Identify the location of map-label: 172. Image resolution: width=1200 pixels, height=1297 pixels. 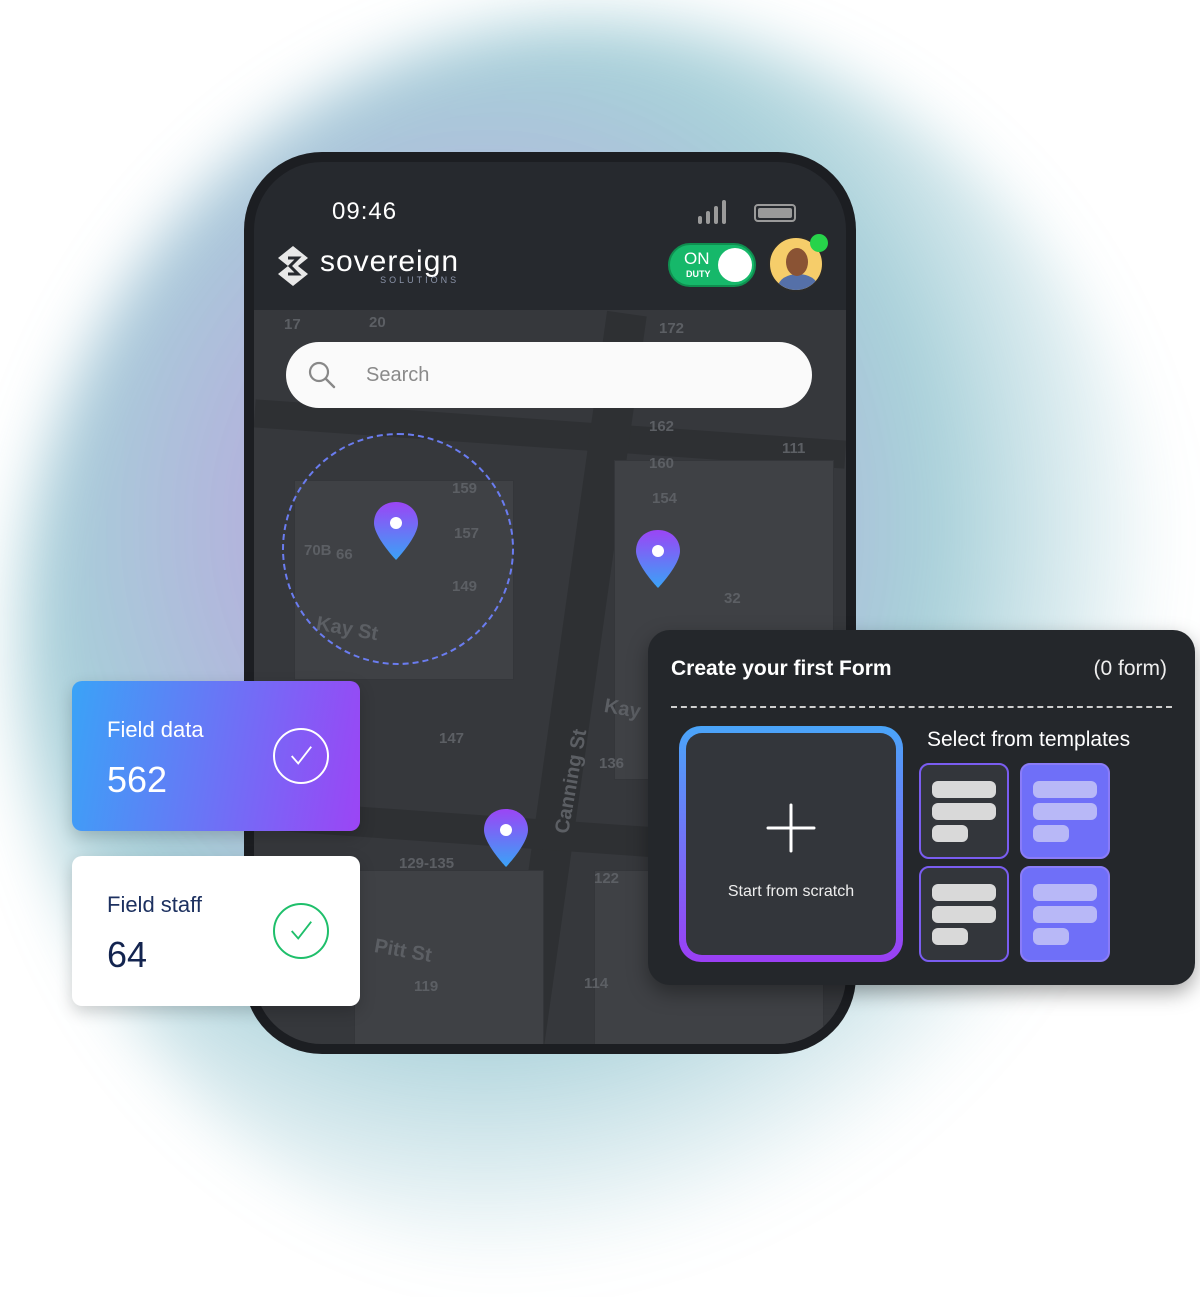
(672, 328).